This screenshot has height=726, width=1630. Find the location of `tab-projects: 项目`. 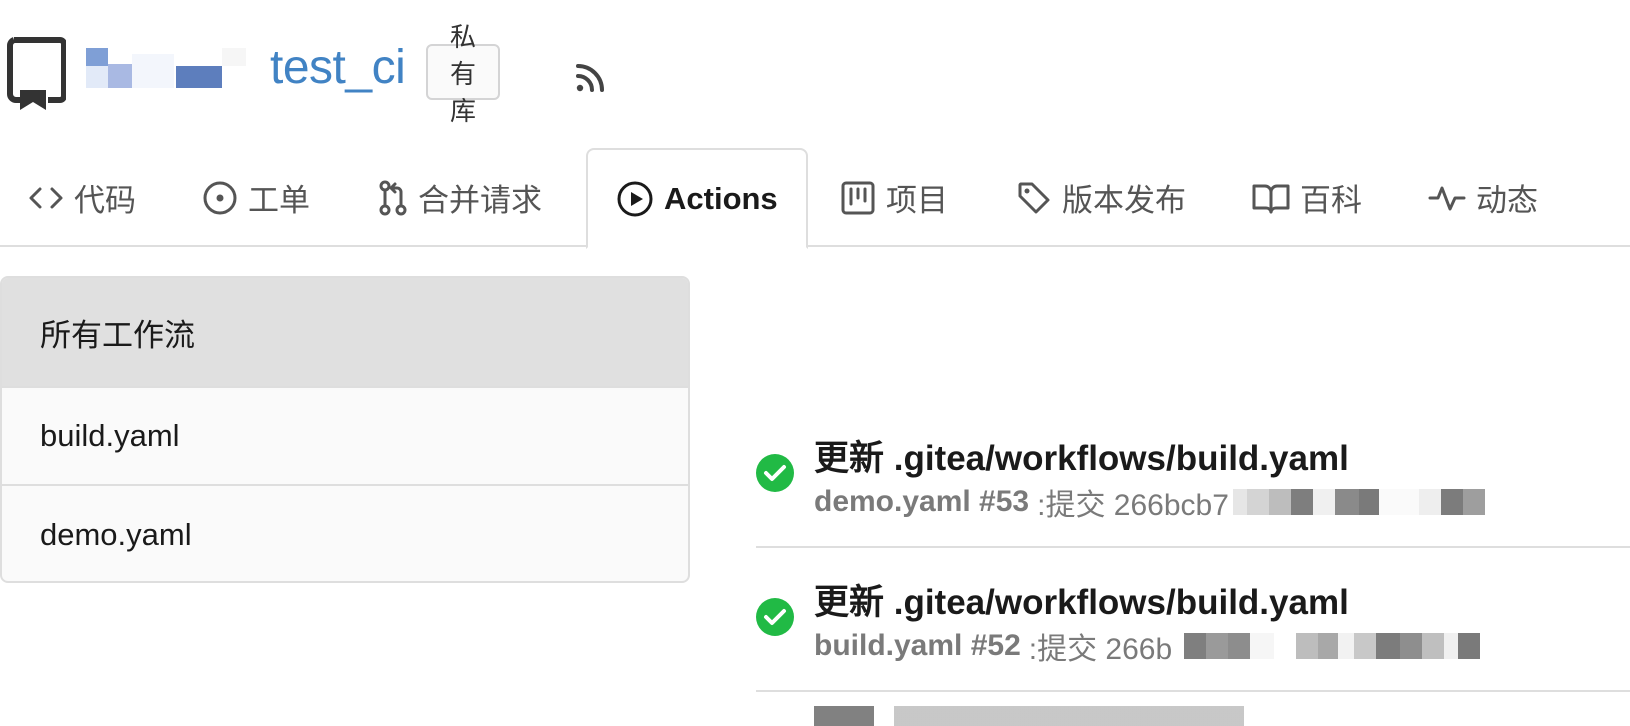

tab-projects: 项目 is located at coordinates (894, 197).